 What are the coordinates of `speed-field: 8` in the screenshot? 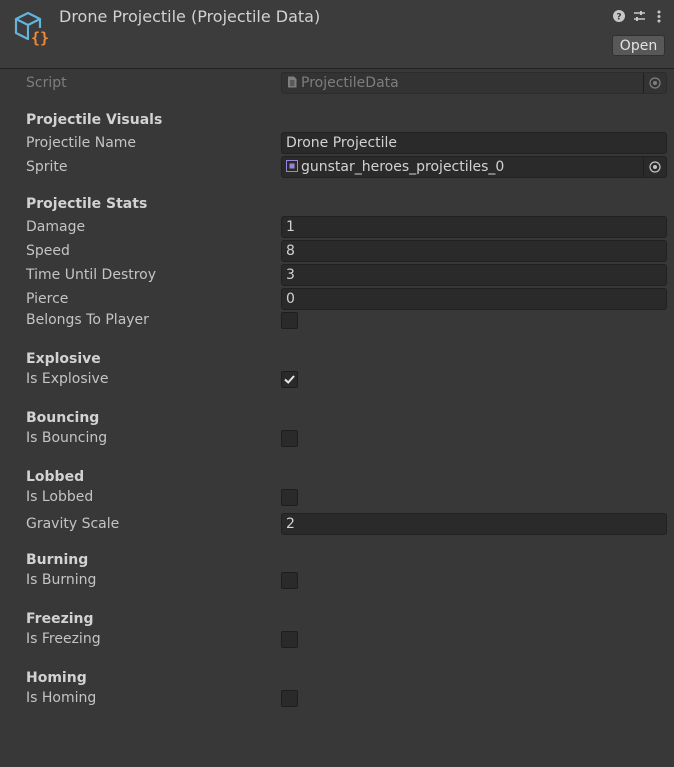 It's located at (474, 251).